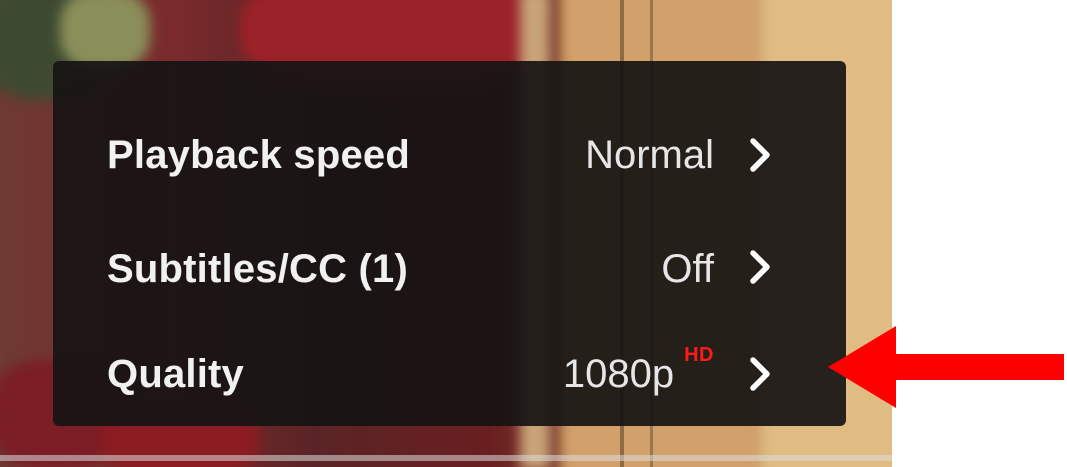 This screenshot has width=1067, height=467. I want to click on playback-speed-value: Normal, so click(649, 155).